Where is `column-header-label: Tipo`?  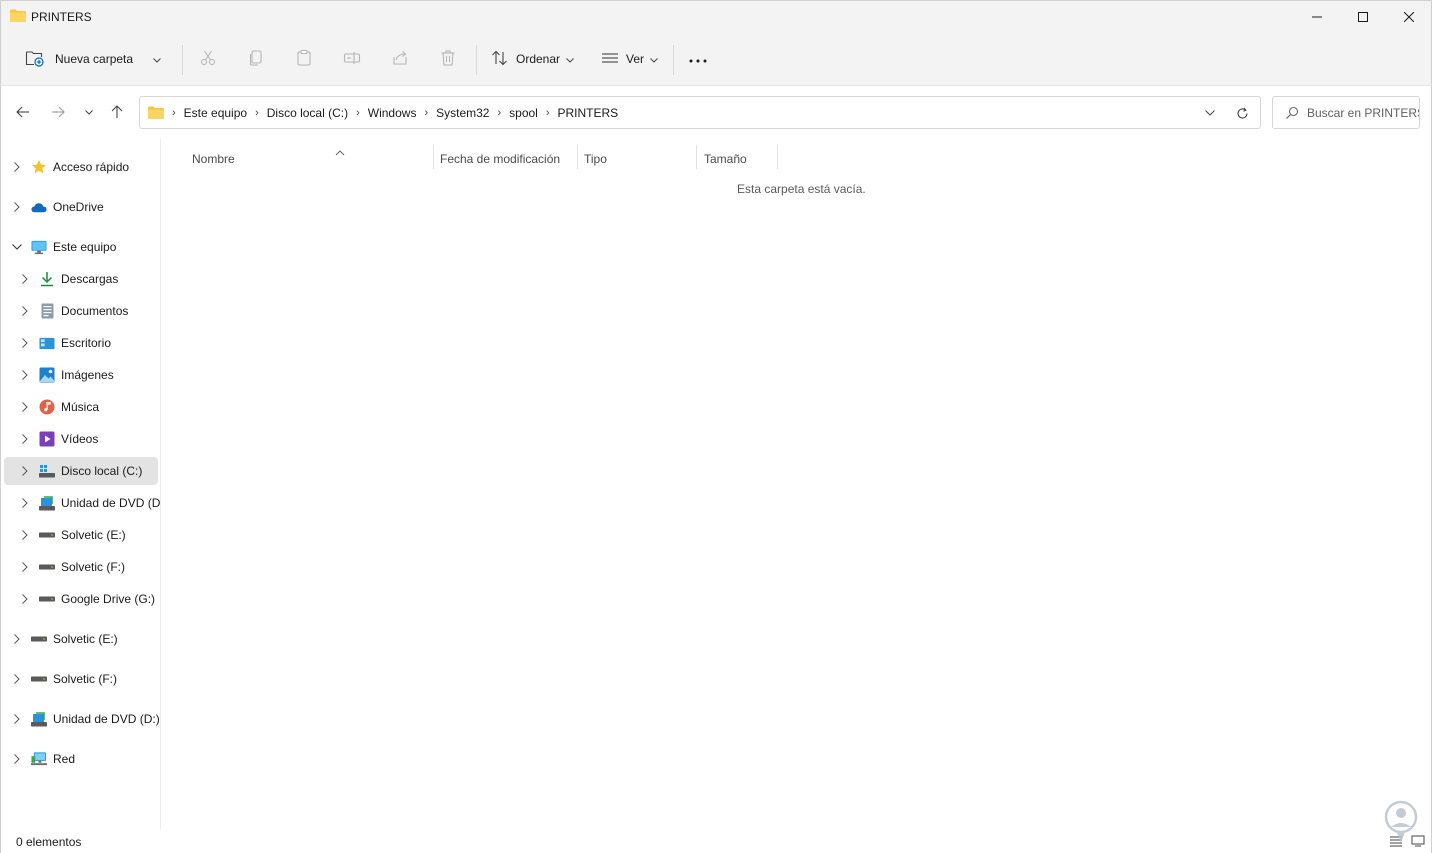 column-header-label: Tipo is located at coordinates (595, 159).